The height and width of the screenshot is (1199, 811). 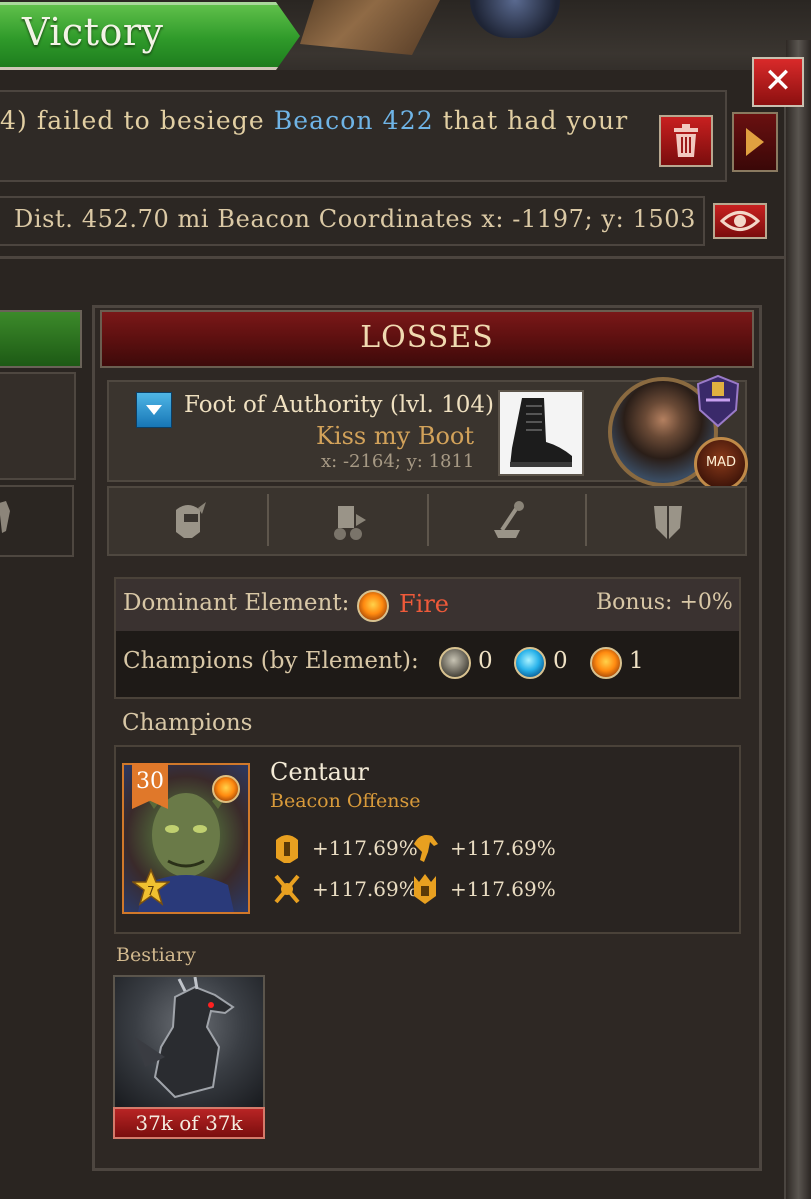 I want to click on dominant-element-value: Fire, so click(x=424, y=604).